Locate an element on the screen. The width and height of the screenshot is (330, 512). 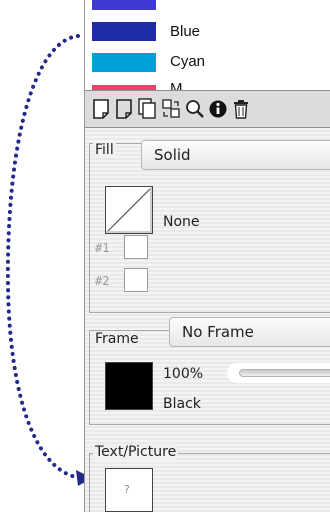
new-page-icon is located at coordinates (101, 109).